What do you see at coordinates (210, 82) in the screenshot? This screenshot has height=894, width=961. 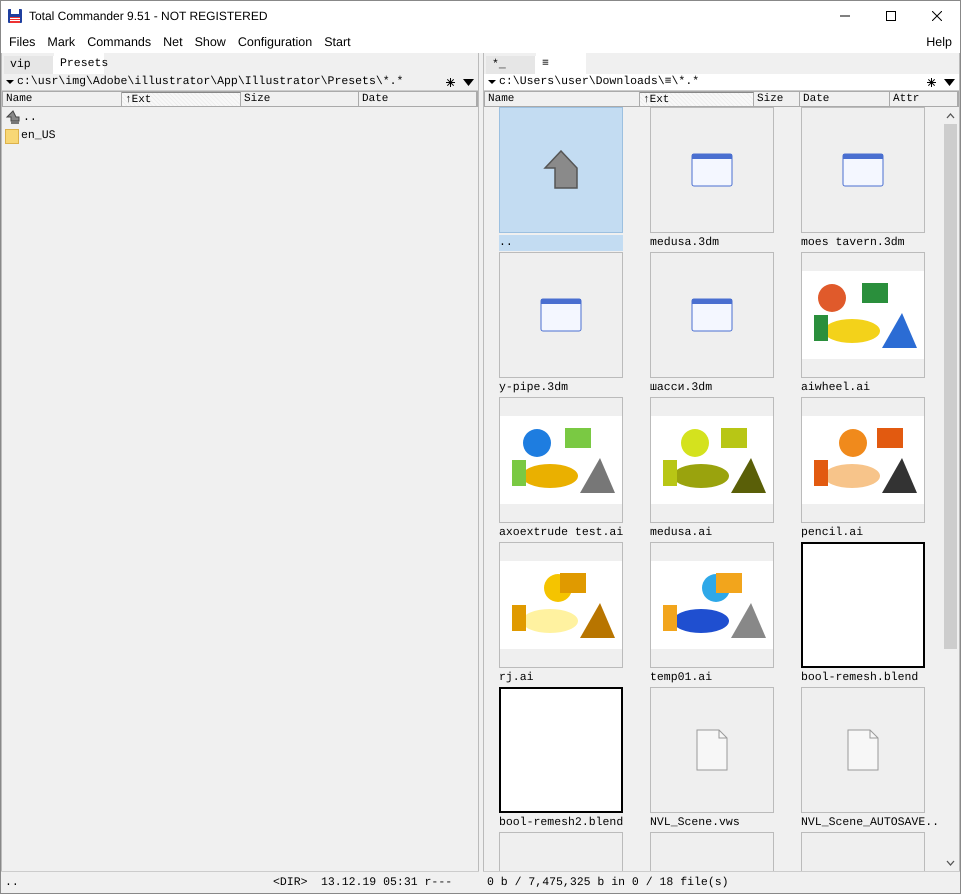 I see `path-text: c:\usr\img\Adobe\illustrator\App\Illustrator\Presets\*.*` at bounding box center [210, 82].